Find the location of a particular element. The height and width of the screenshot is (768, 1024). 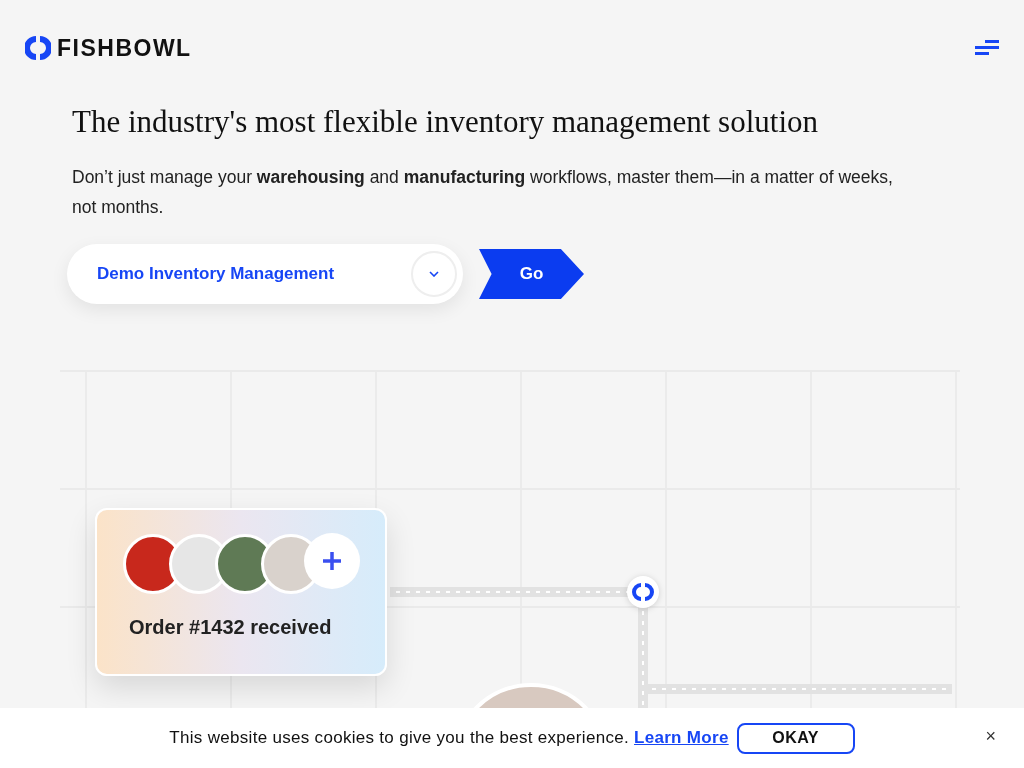

demo-select: Demo Inventory Management is located at coordinates (265, 274).